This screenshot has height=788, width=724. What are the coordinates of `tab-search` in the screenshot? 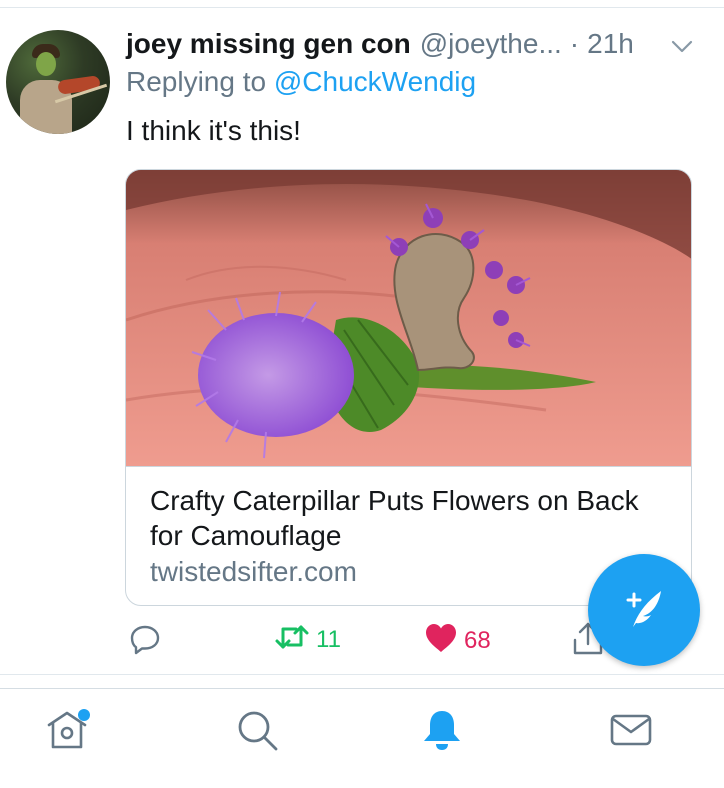 It's located at (257, 732).